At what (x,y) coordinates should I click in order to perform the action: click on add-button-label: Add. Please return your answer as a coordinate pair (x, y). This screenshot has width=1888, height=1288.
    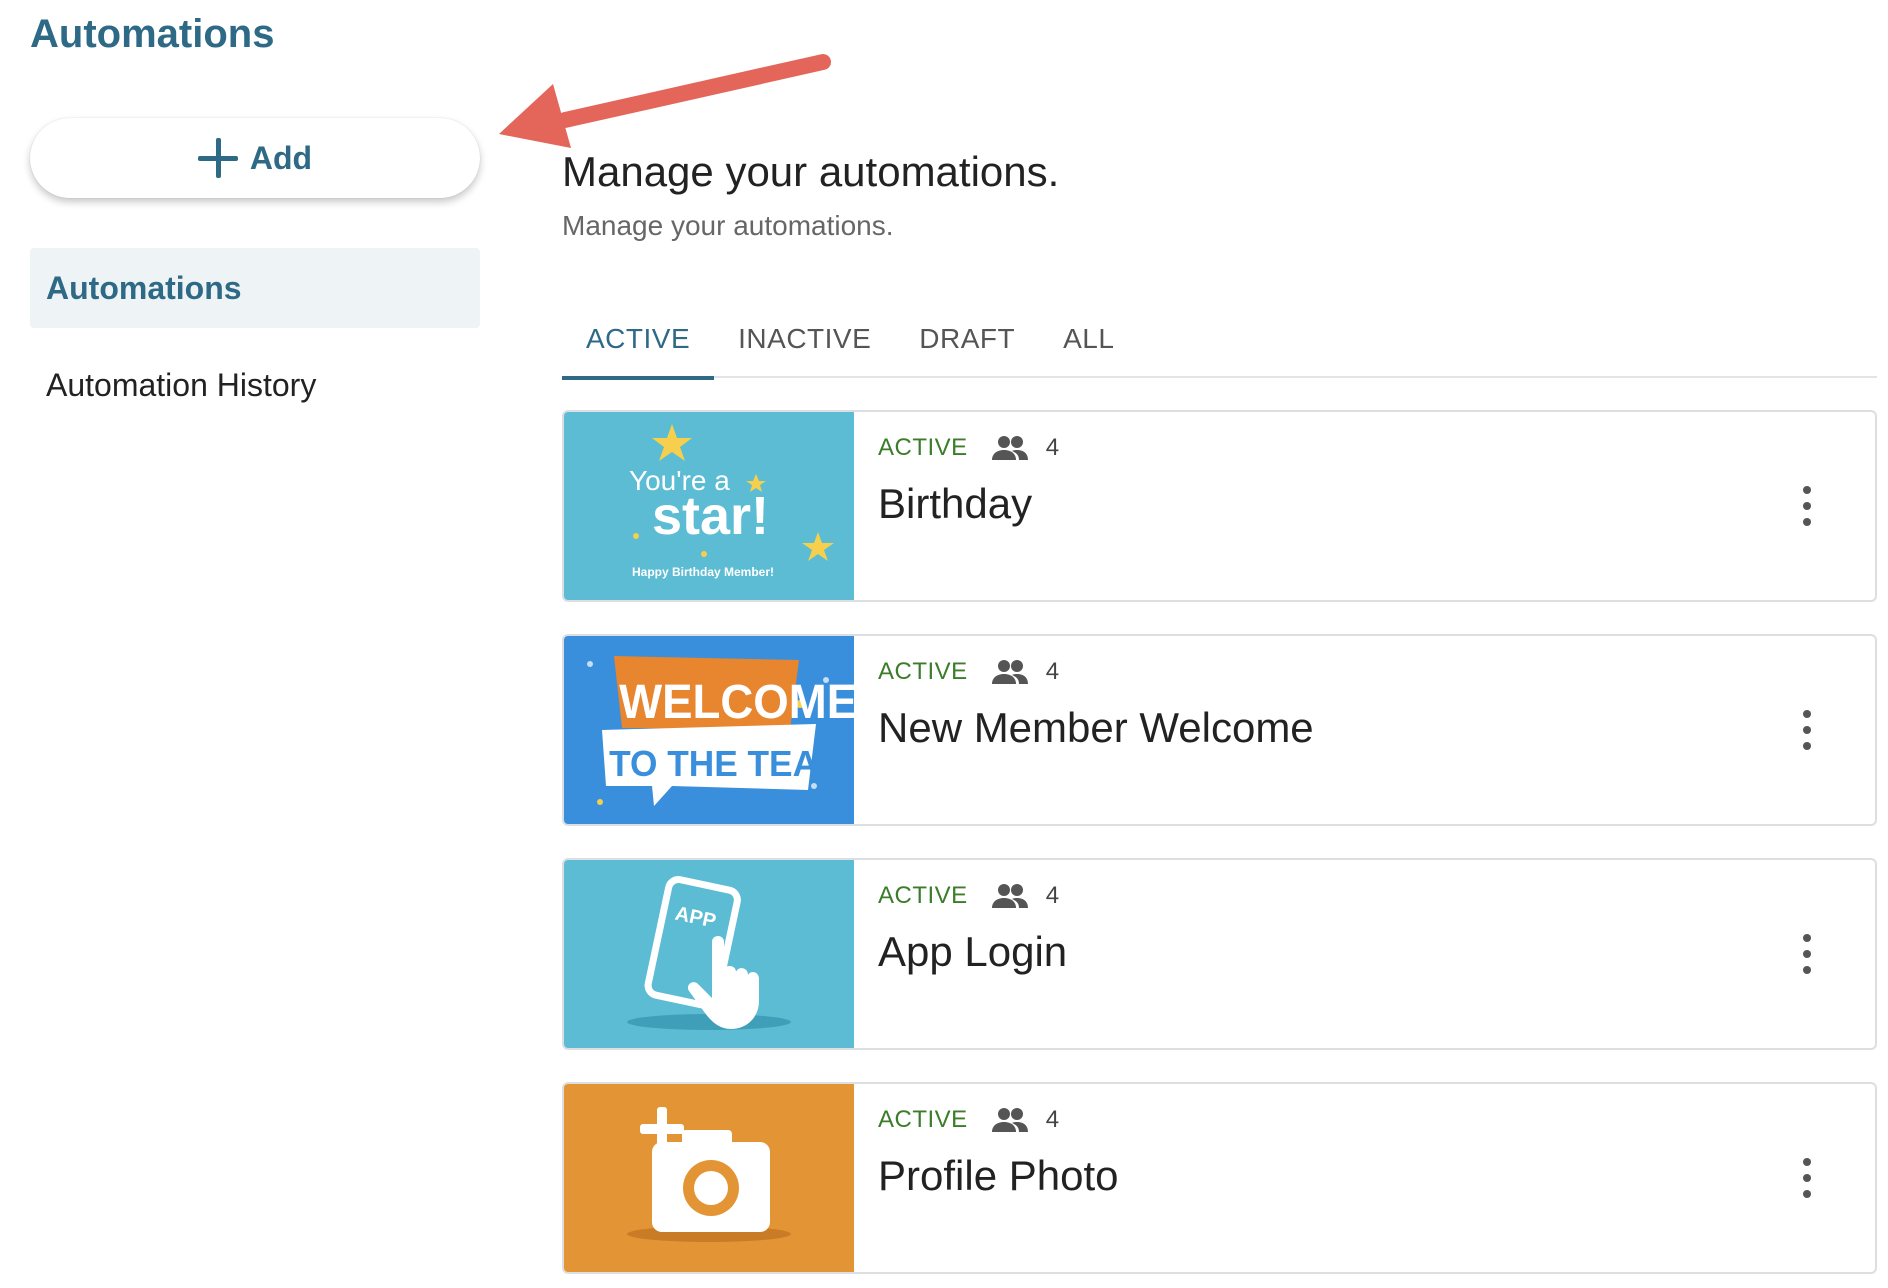
    Looking at the image, I should click on (281, 157).